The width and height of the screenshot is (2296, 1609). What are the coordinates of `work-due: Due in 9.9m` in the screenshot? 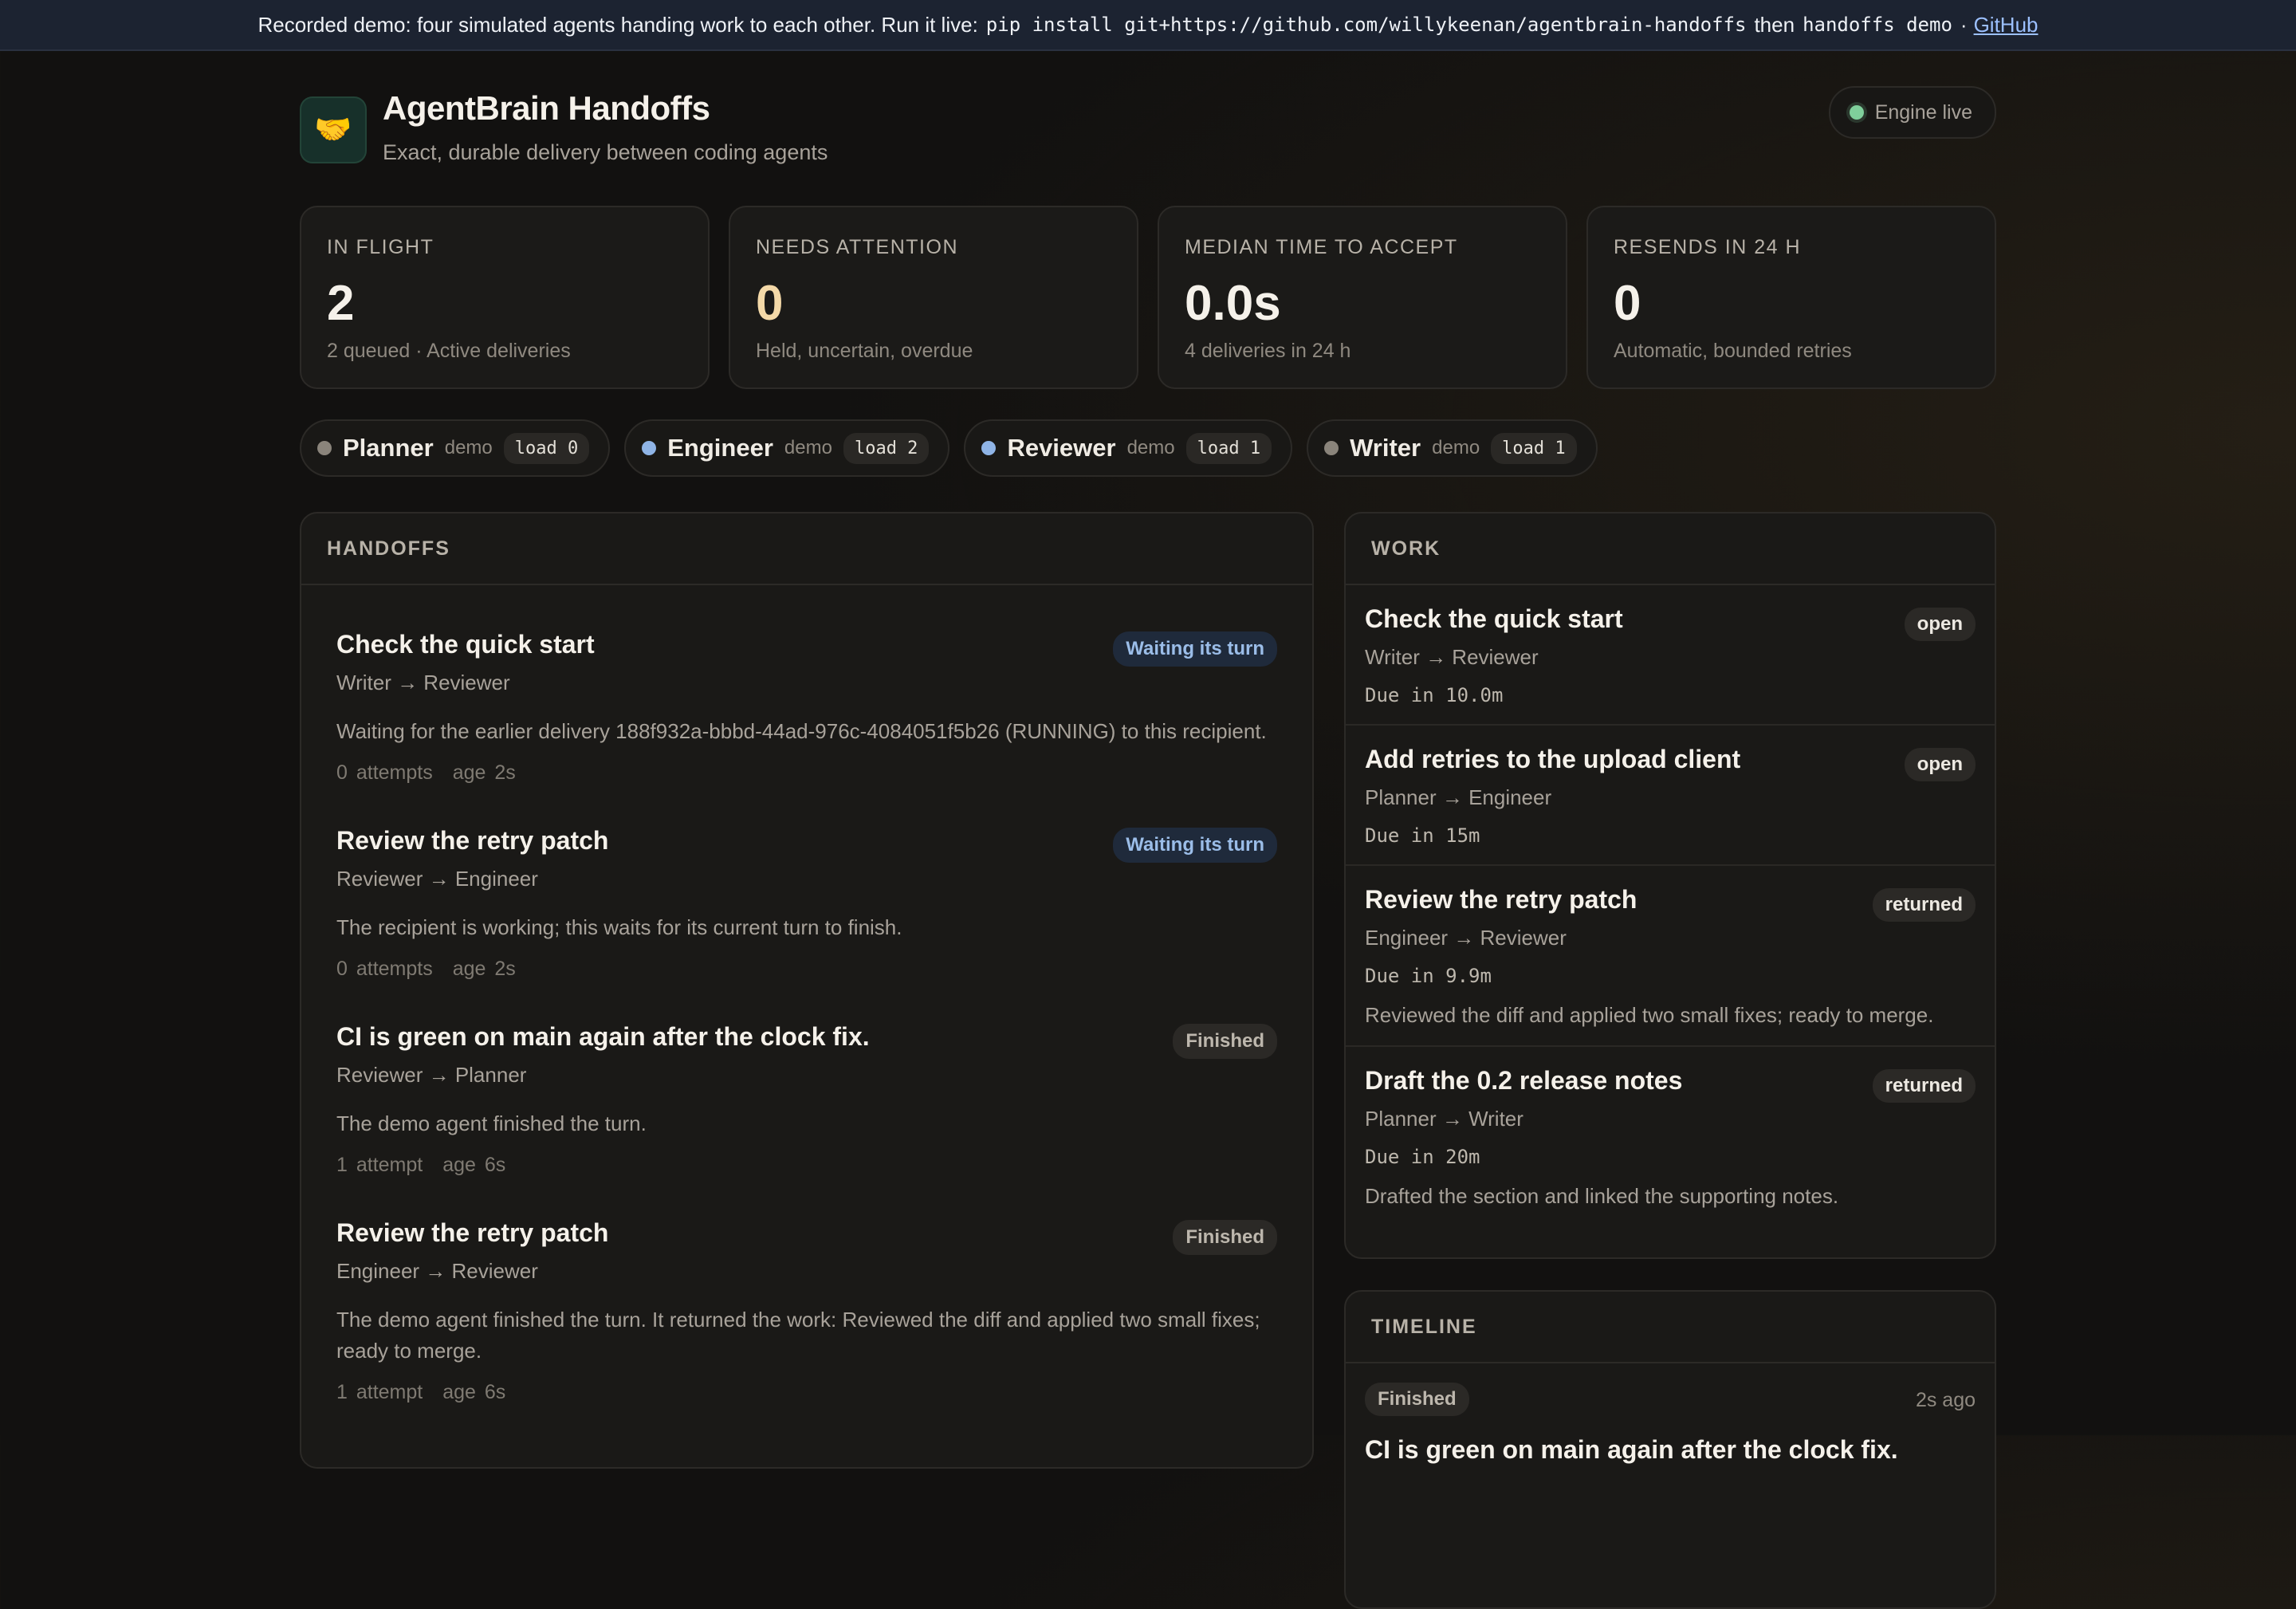 It's located at (1428, 976).